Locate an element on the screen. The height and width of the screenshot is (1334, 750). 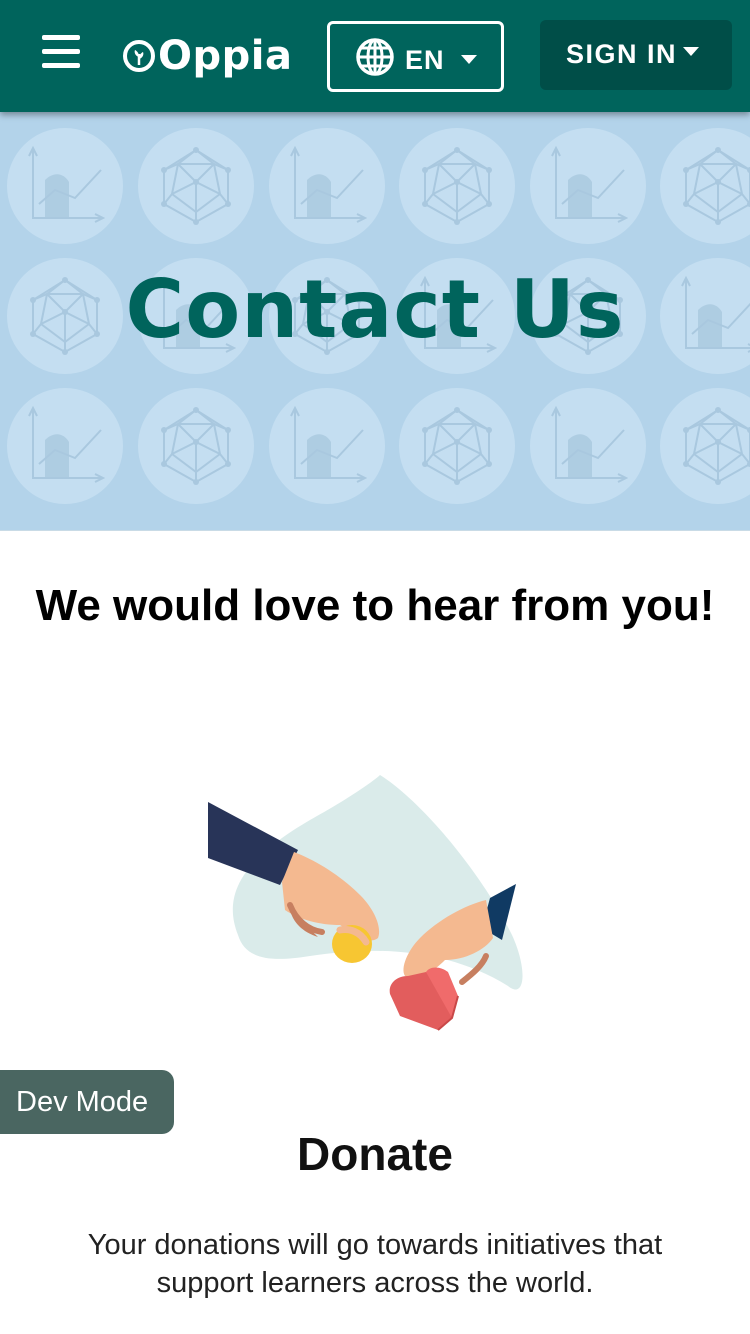
donation-hands-illustration is located at coordinates (365, 903).